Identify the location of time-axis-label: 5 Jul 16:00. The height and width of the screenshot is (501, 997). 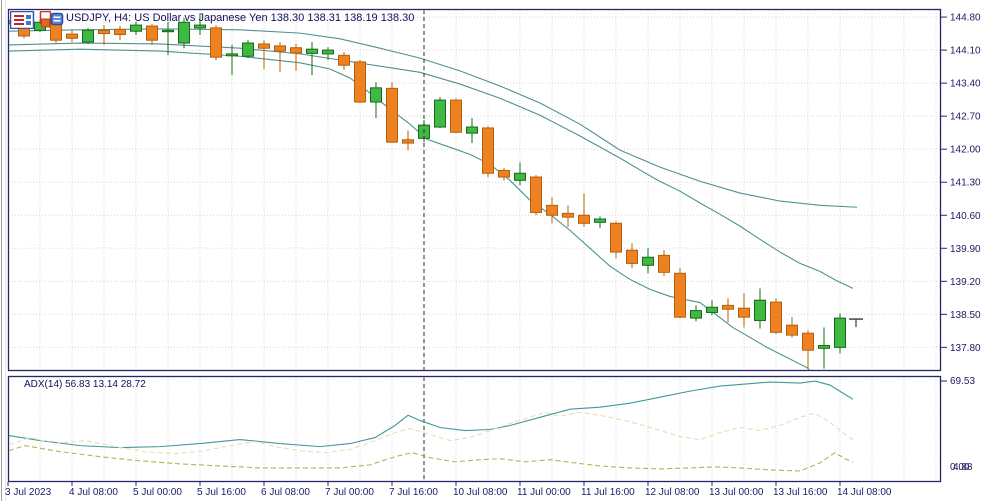
(221, 492).